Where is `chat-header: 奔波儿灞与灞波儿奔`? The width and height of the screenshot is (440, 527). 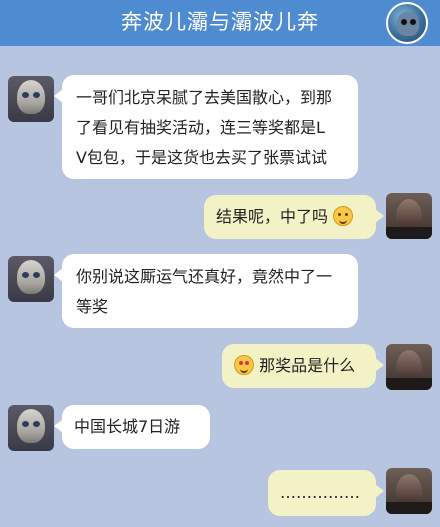 chat-header: 奔波儿灞与灞波儿奔 is located at coordinates (220, 23).